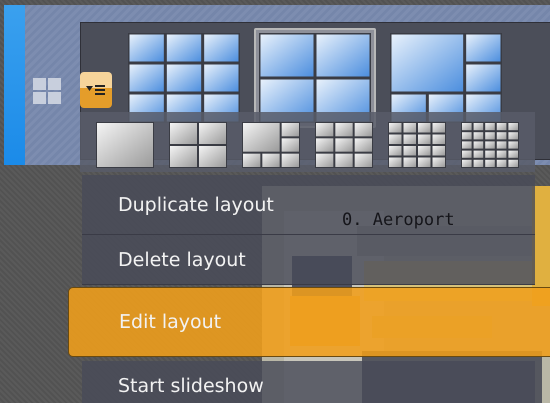  What do you see at coordinates (308, 260) in the screenshot?
I see `menu-item: Delete layout` at bounding box center [308, 260].